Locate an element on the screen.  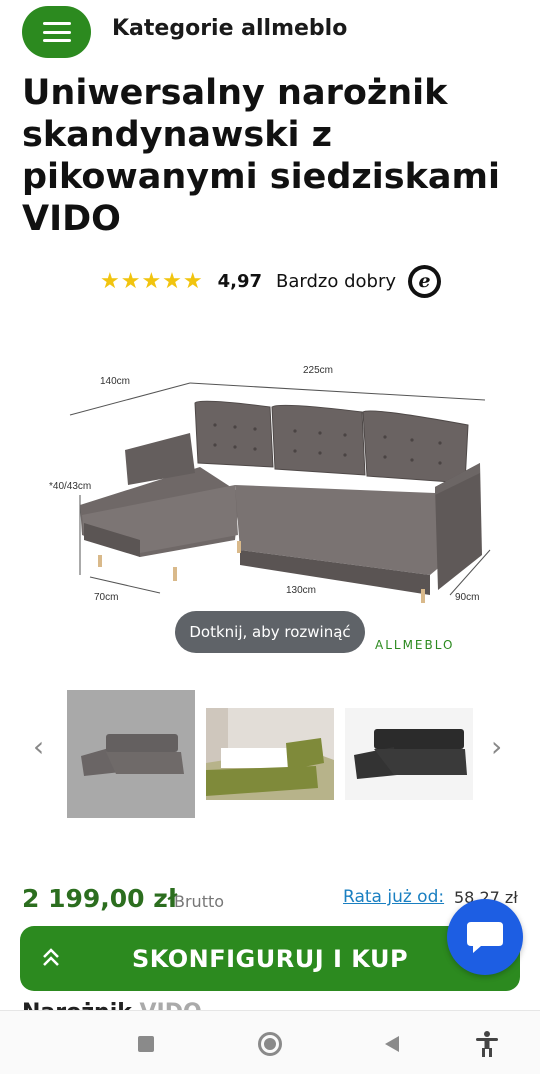
accessibility-icon is located at coordinates (487, 1044).